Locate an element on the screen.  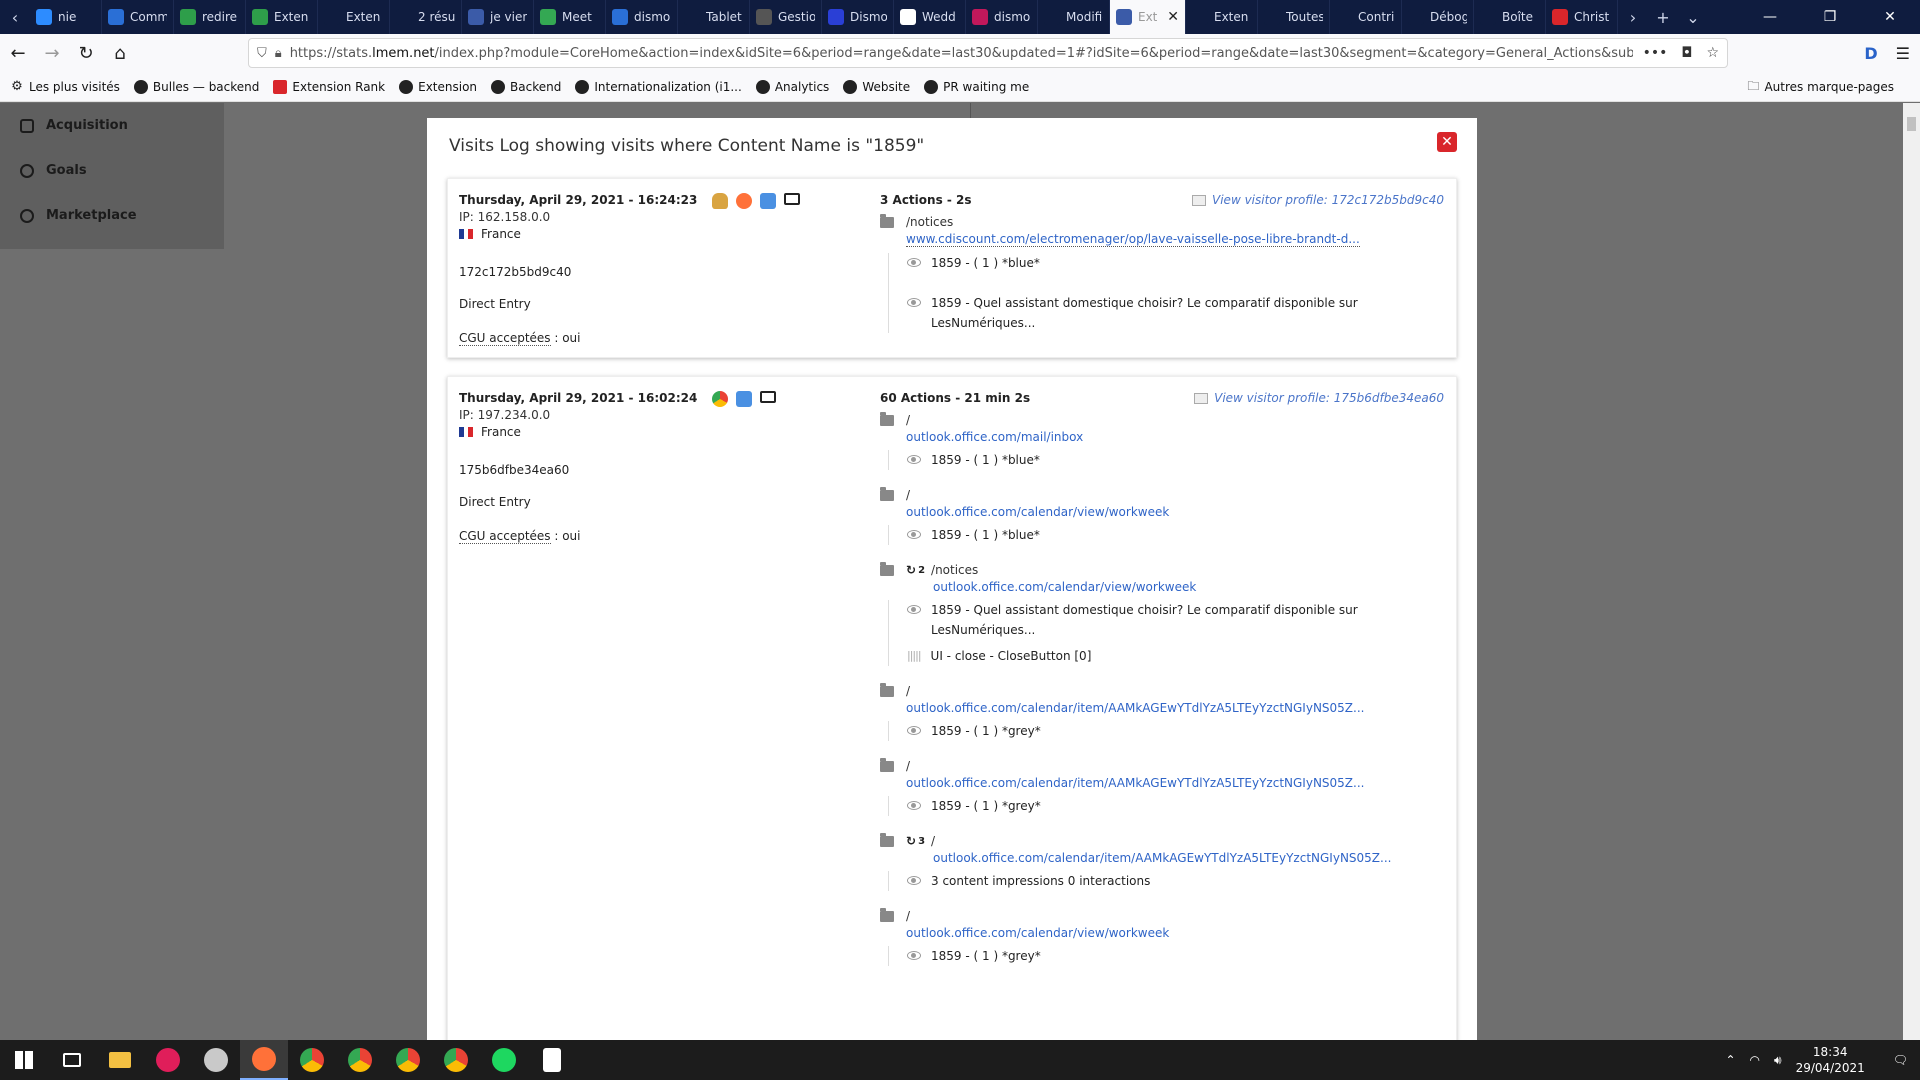
new-tab-icon: + is located at coordinates (1663, 17).